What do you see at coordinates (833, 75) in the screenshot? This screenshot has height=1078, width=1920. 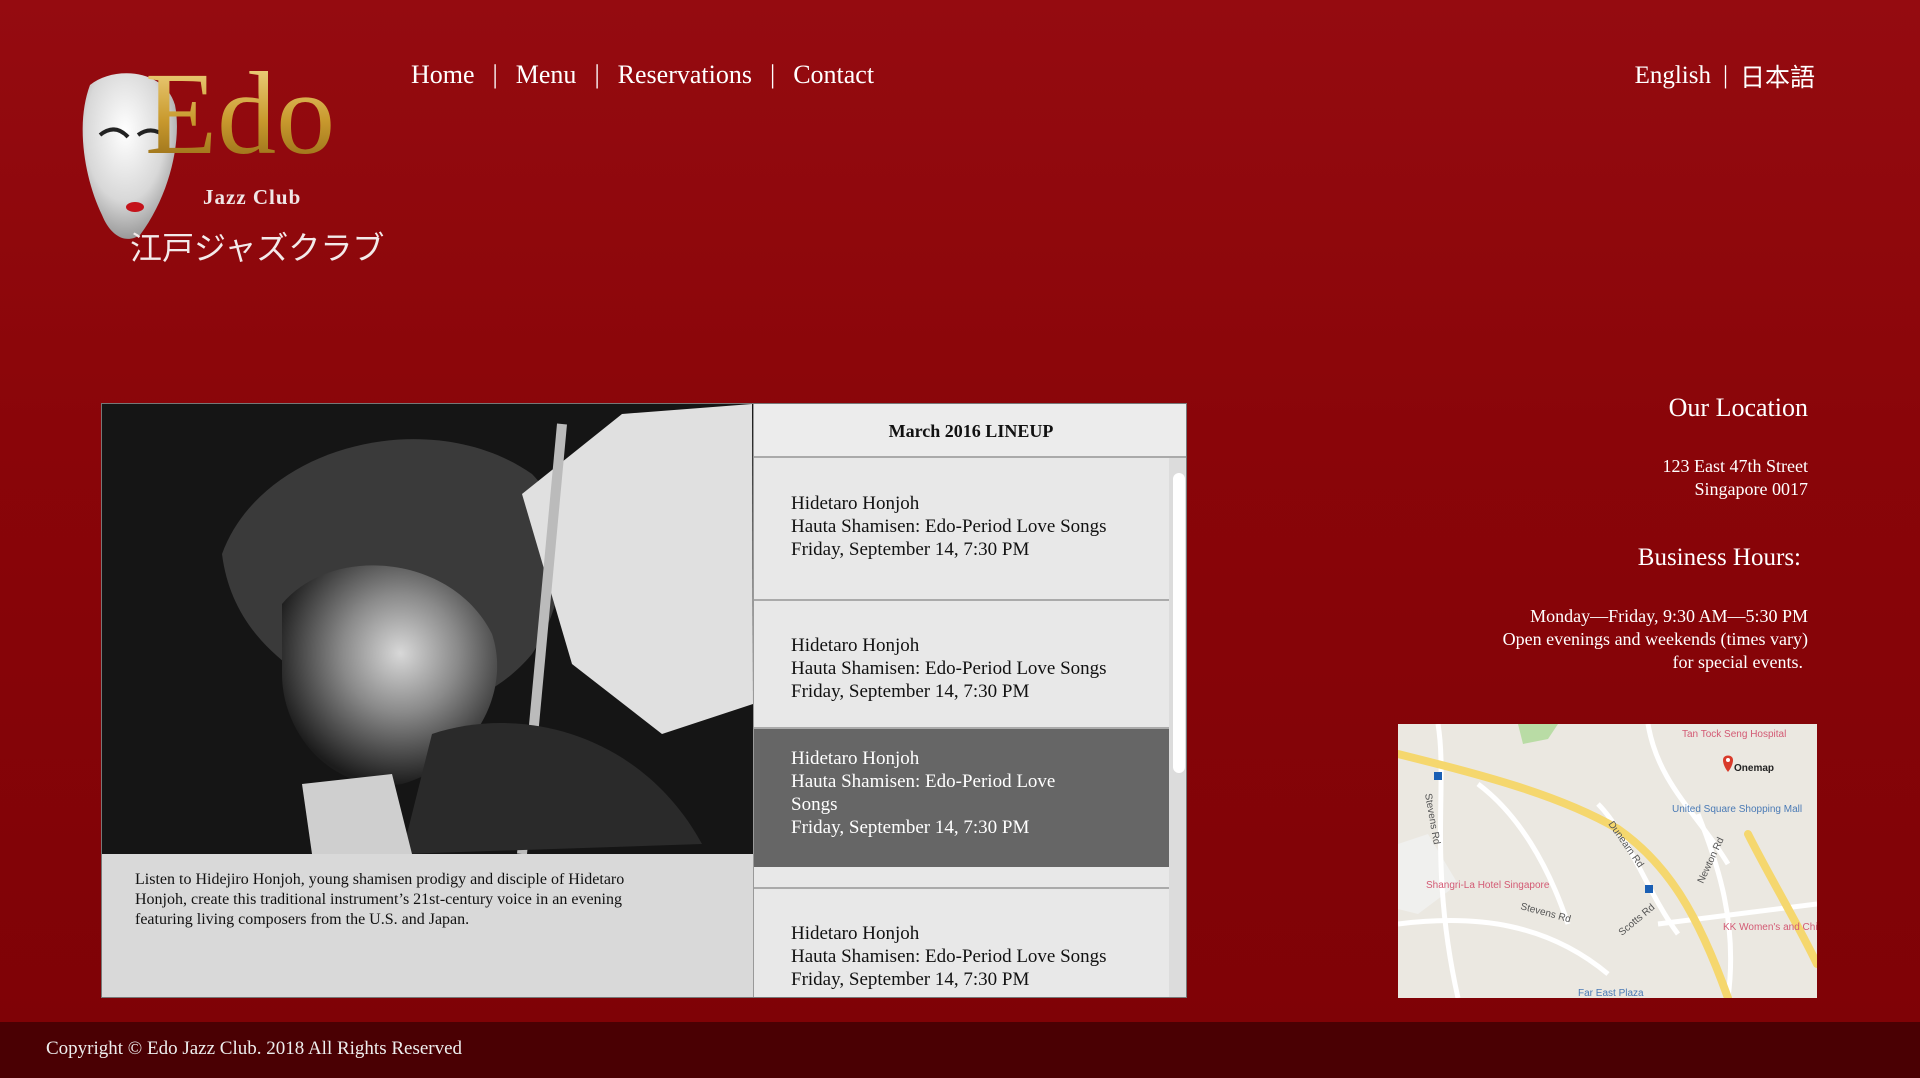 I see `nav-contact: Contact` at bounding box center [833, 75].